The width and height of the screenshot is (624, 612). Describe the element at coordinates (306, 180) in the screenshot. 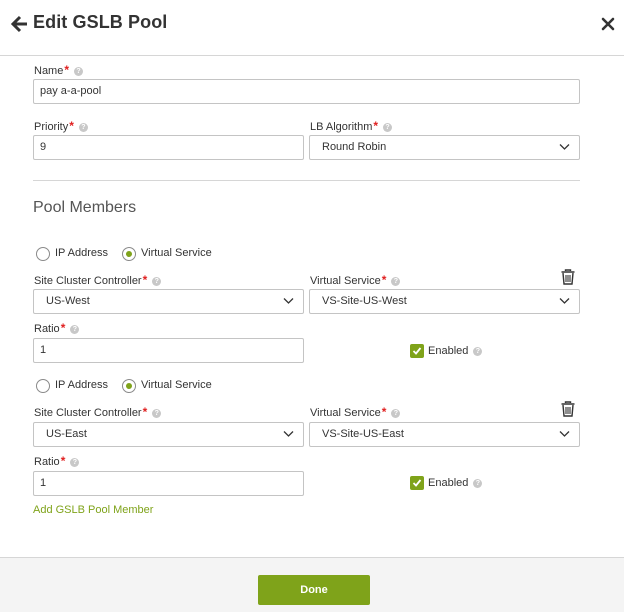

I see `divider` at that location.